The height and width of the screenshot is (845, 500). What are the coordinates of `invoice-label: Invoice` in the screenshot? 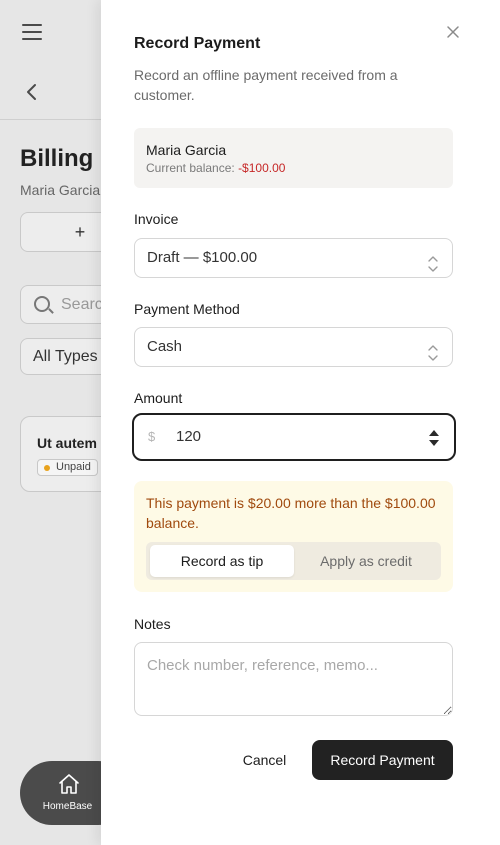 It's located at (156, 219).